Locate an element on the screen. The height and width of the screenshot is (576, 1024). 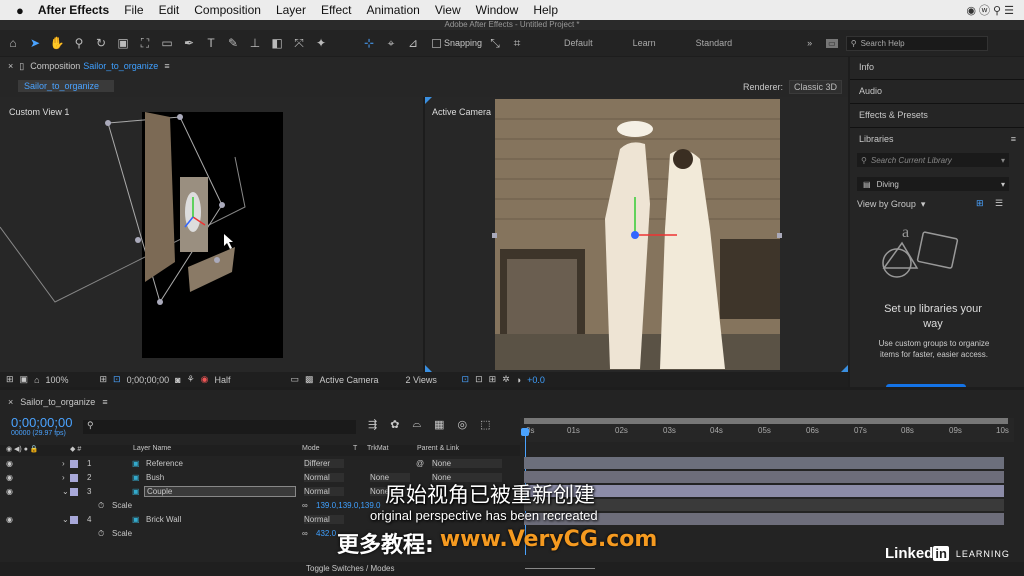
draft-3d-icon: ✿ is located at coordinates (394, 424).